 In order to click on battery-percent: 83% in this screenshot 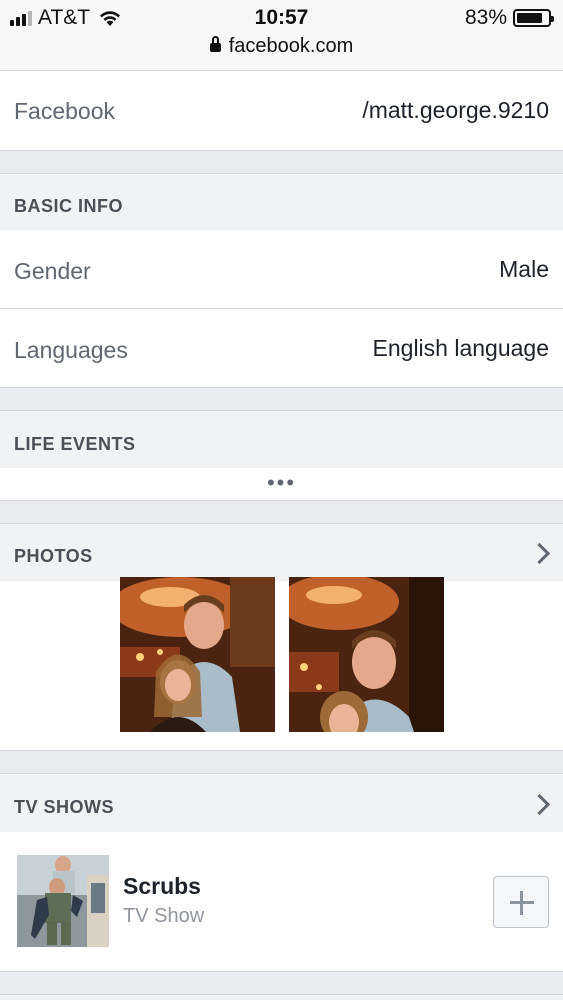, I will do `click(485, 17)`.